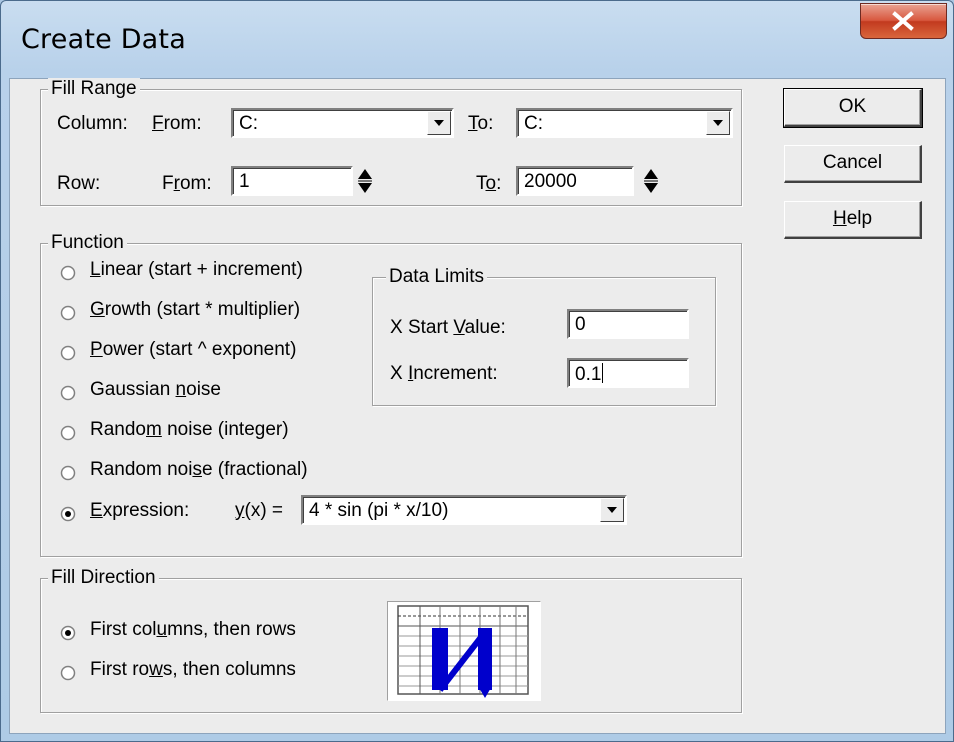 This screenshot has width=954, height=742. What do you see at coordinates (379, 510) in the screenshot?
I see `expression-value: 4 * sin (pi * x/10)` at bounding box center [379, 510].